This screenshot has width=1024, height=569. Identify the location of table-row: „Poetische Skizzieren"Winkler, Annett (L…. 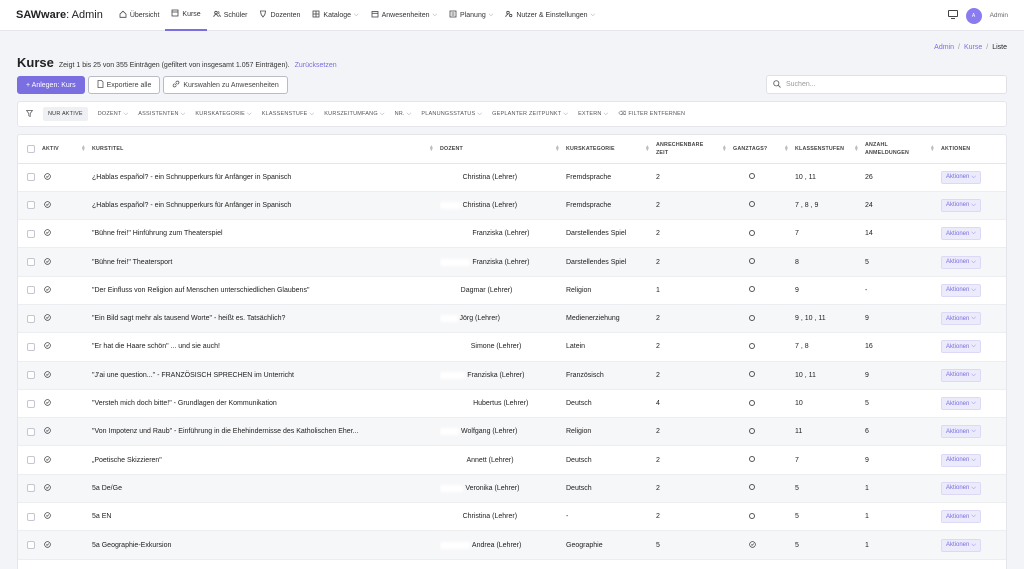
(512, 460).